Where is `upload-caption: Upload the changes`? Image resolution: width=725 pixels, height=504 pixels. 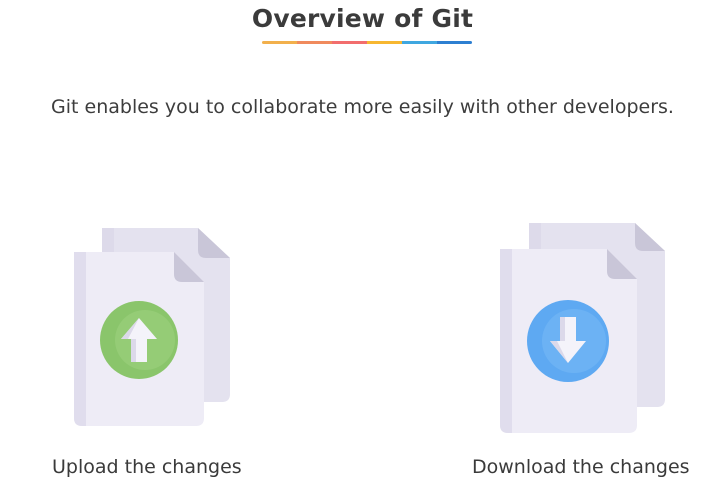
upload-caption: Upload the changes is located at coordinates (147, 467).